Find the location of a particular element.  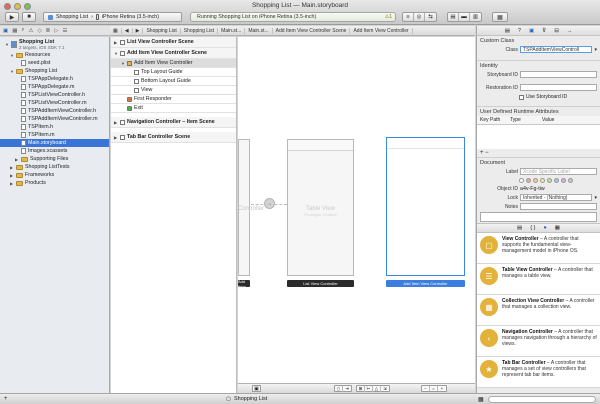

breakpoint-navigator-icon: ▷ is located at coordinates (56, 31).